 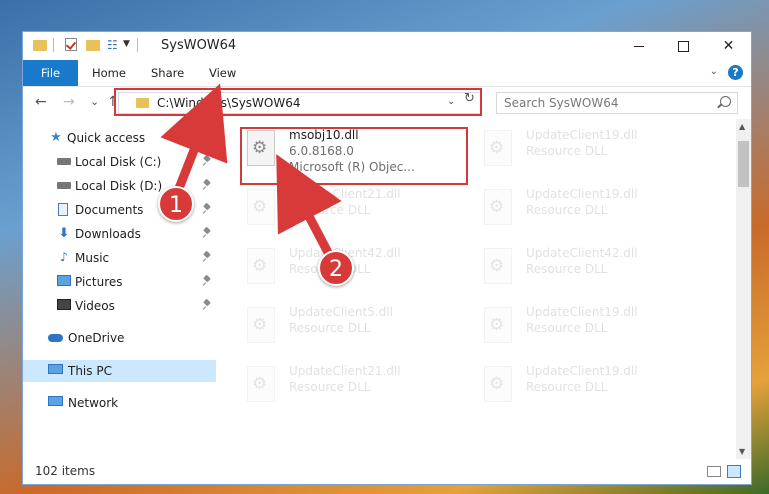 I want to click on search-icon, so click(x=725, y=101).